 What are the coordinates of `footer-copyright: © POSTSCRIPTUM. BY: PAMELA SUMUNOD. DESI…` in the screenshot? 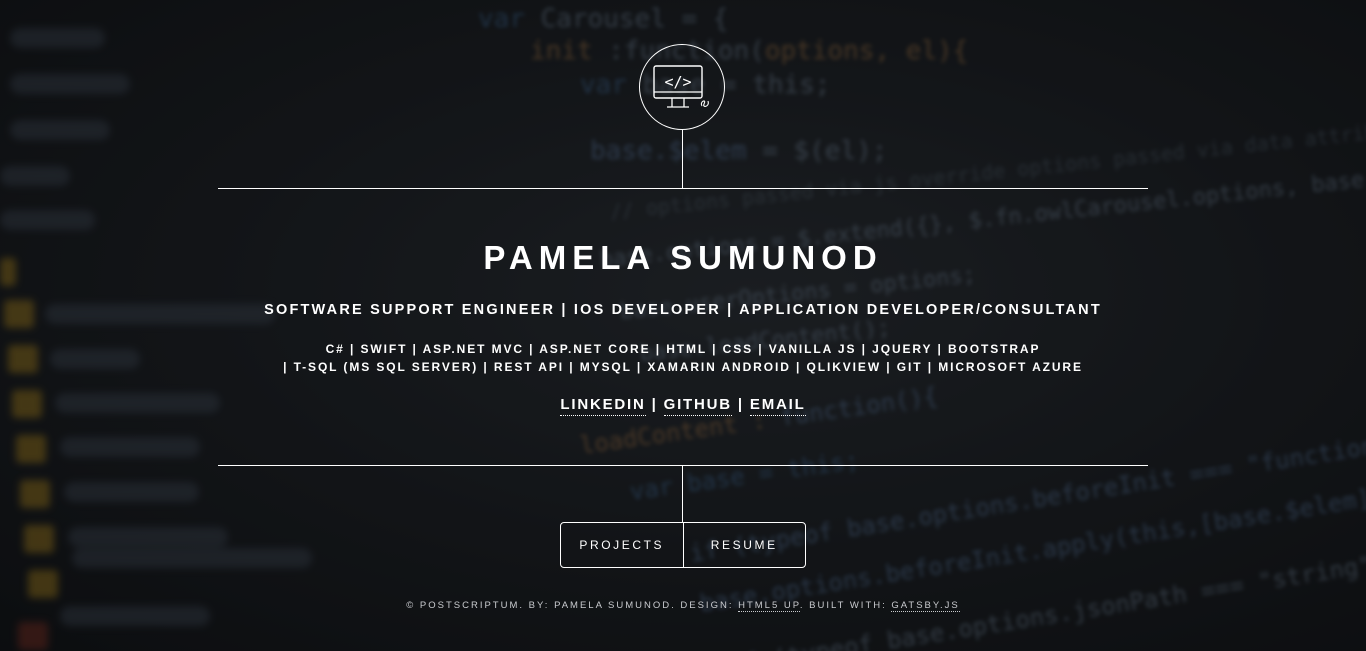 It's located at (570, 605).